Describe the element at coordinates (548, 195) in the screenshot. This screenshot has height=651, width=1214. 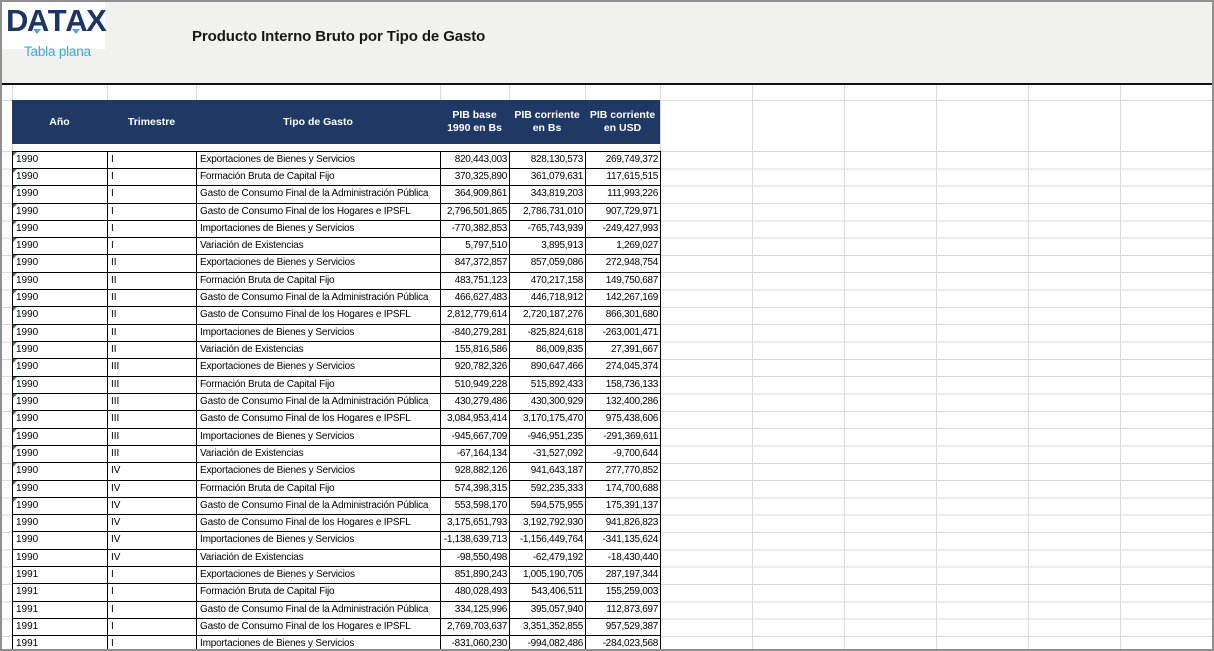
I see `pib-bs-cell: 343,819,203` at that location.